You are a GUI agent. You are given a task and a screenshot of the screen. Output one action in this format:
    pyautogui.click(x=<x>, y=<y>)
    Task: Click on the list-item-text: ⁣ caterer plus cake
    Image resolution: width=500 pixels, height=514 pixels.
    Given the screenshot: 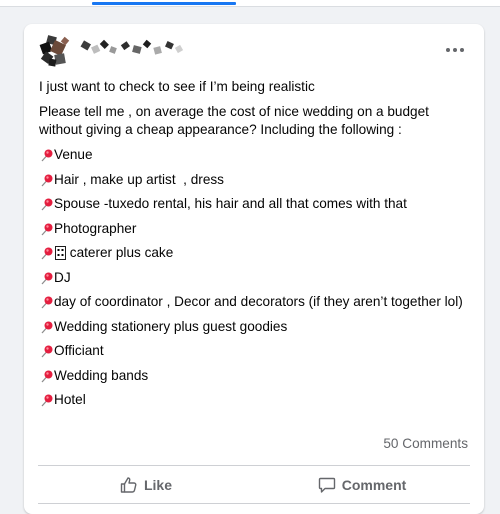 What is the action you would take?
    pyautogui.click(x=120, y=252)
    